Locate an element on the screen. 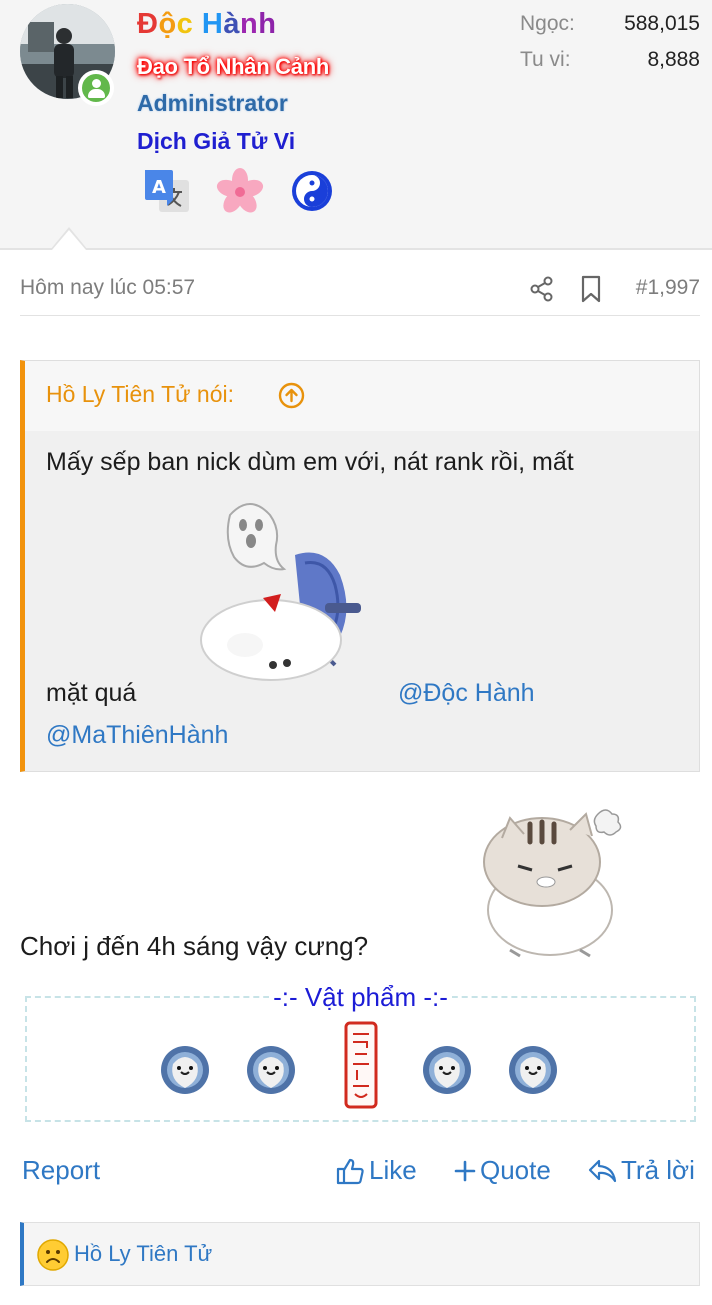 The image size is (712, 1305). yin-yang-icon is located at coordinates (314, 191).